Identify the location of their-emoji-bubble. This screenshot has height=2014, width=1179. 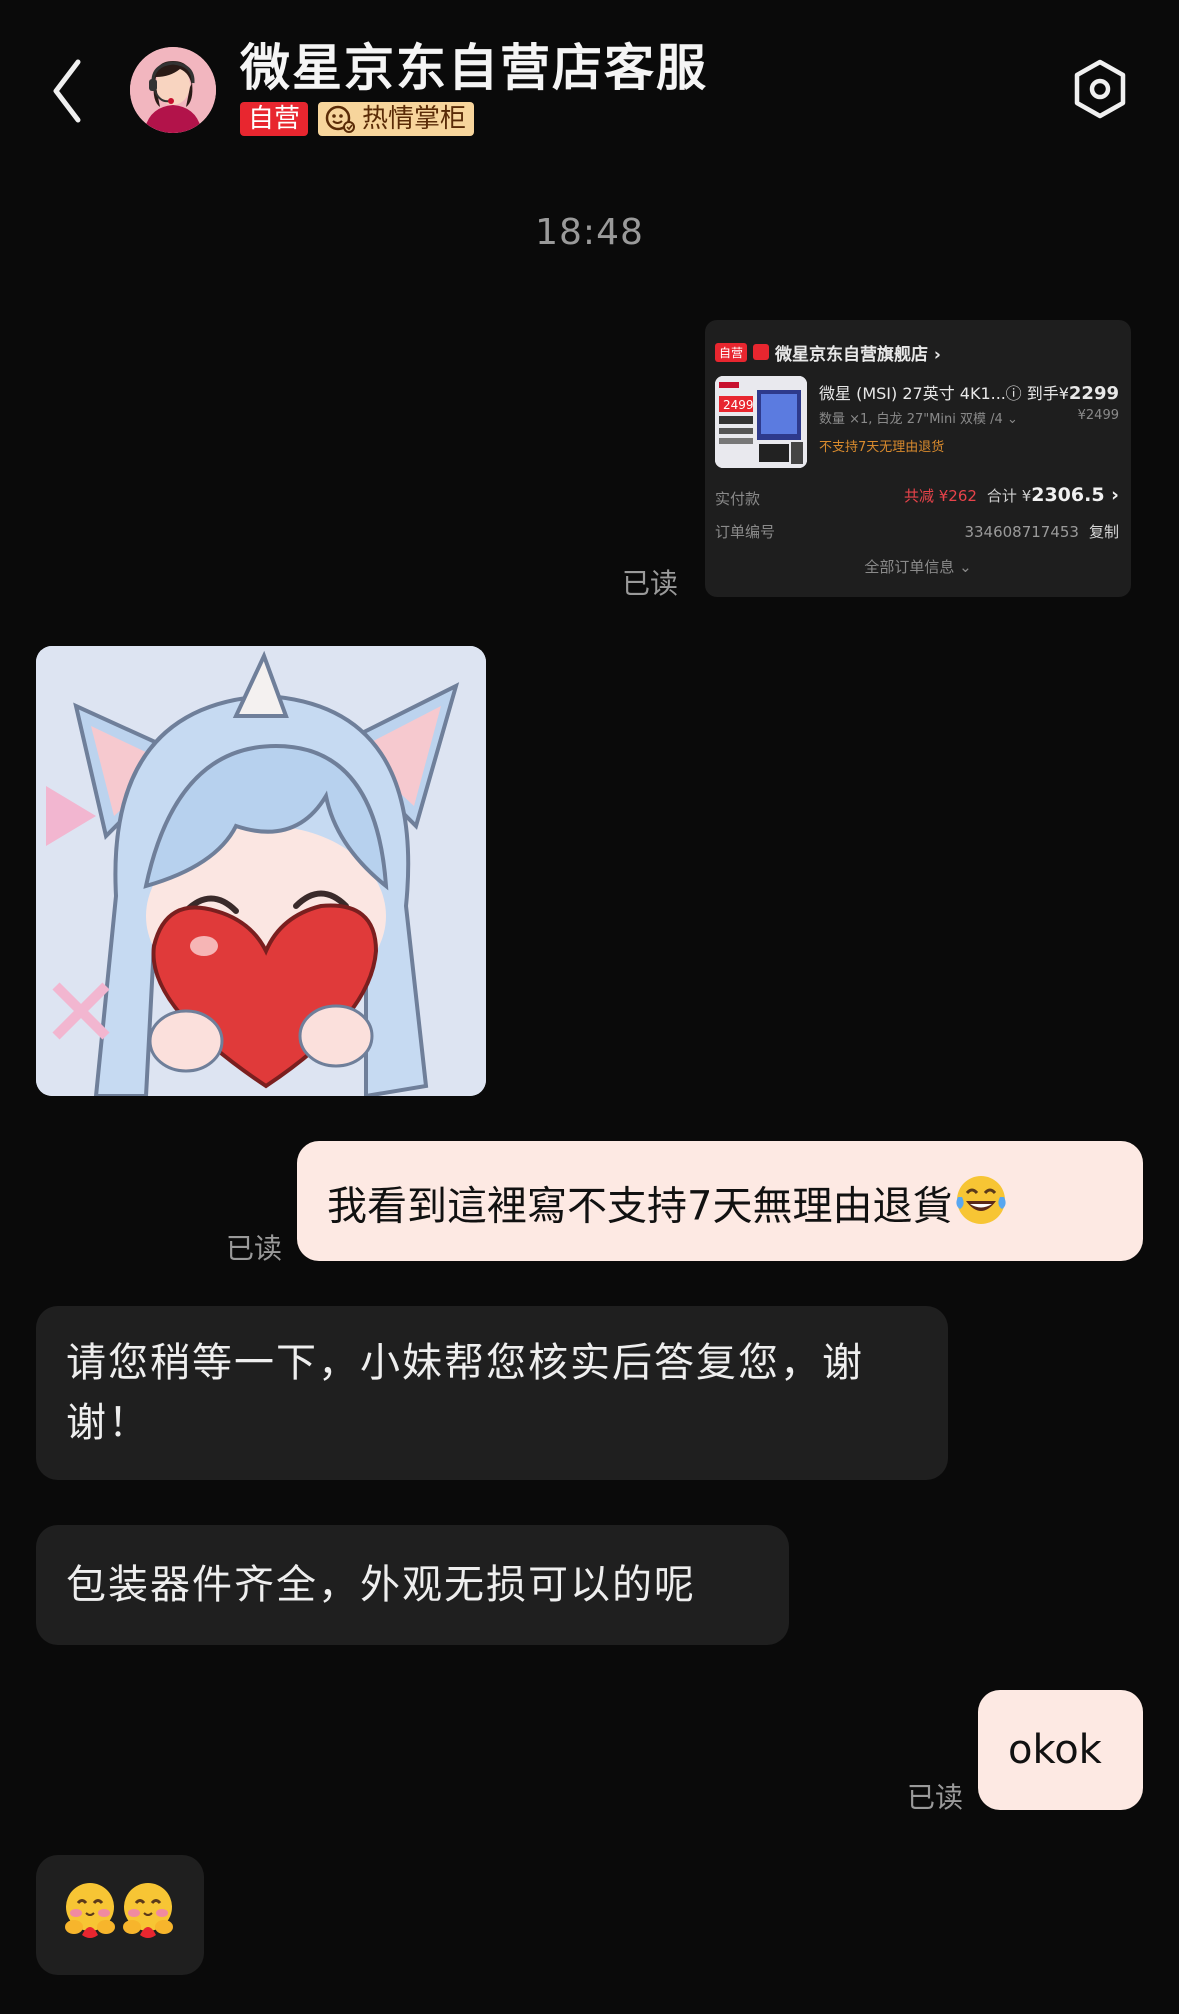
(120, 1915).